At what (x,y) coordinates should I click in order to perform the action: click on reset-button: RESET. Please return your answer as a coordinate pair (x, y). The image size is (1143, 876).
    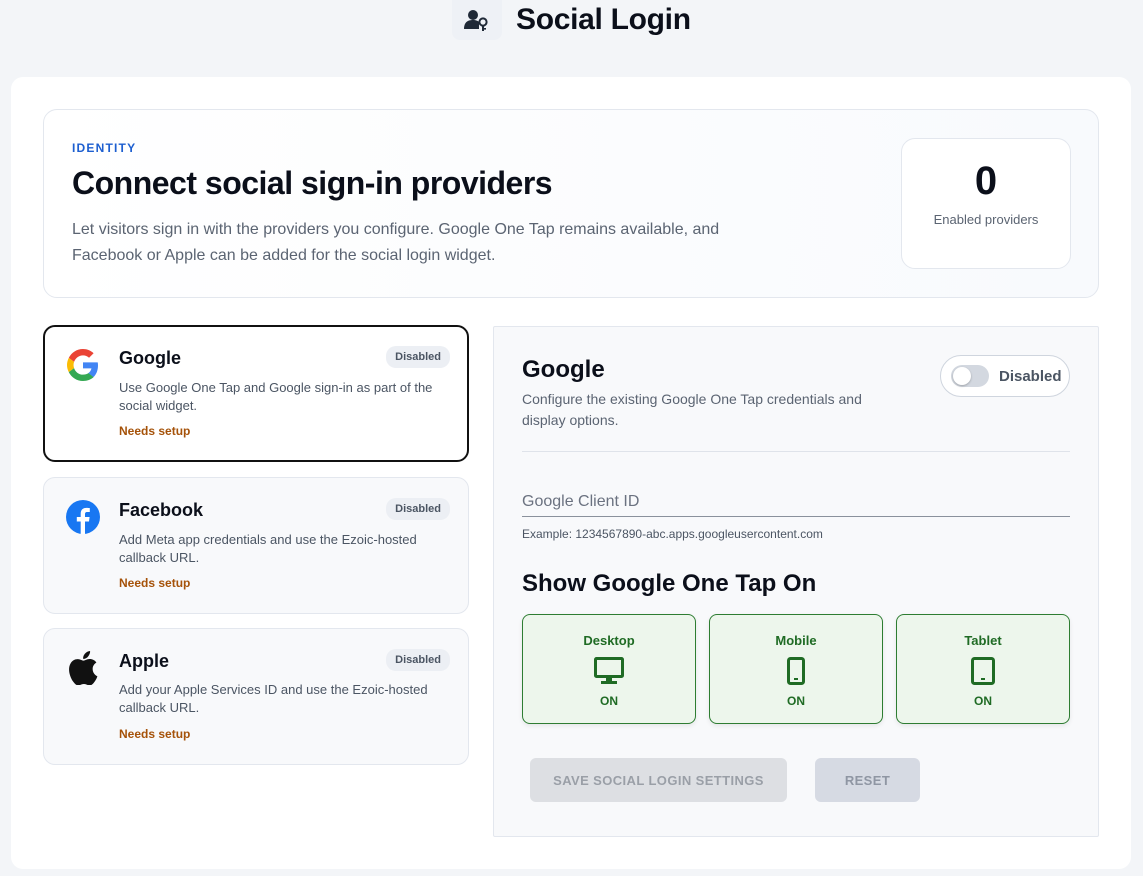
    Looking at the image, I should click on (867, 780).